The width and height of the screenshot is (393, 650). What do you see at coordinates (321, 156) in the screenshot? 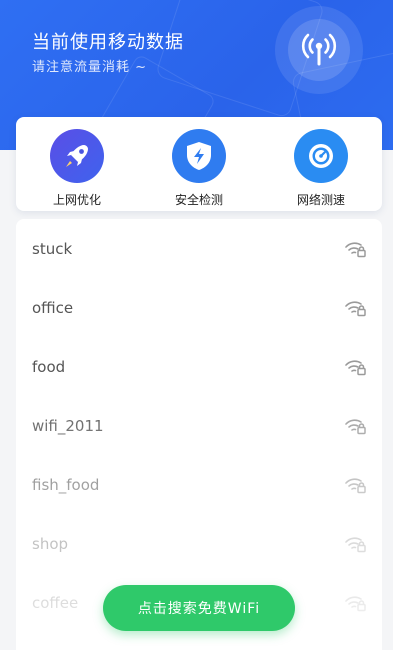
I see `speedometer-icon` at bounding box center [321, 156].